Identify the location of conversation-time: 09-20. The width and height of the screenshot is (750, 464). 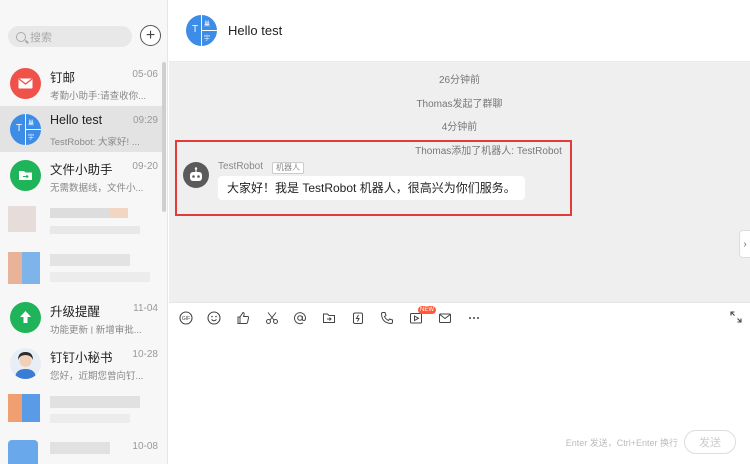
(145, 166).